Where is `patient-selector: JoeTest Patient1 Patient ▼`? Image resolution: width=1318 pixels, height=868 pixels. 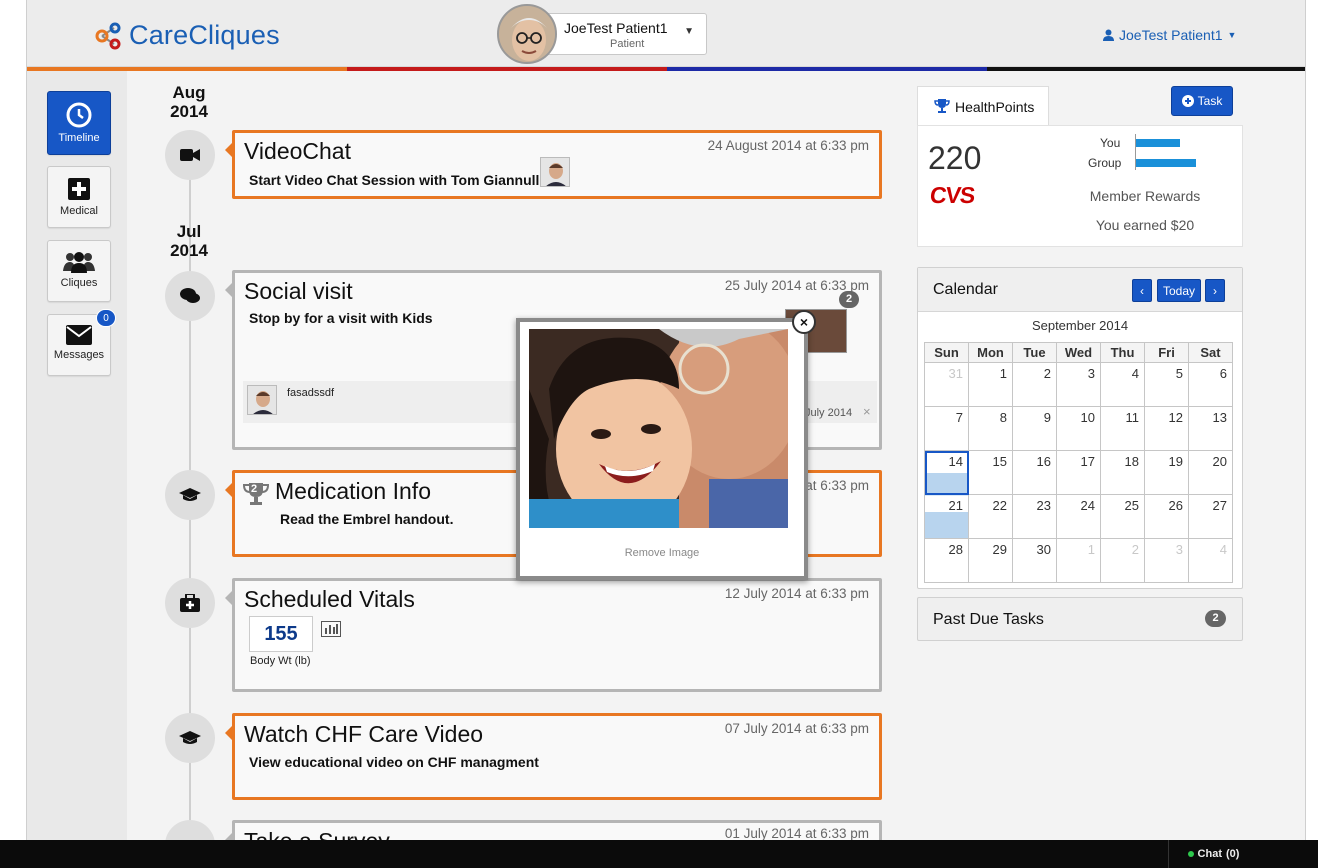
patient-selector: JoeTest Patient1 Patient ▼ is located at coordinates (602, 34).